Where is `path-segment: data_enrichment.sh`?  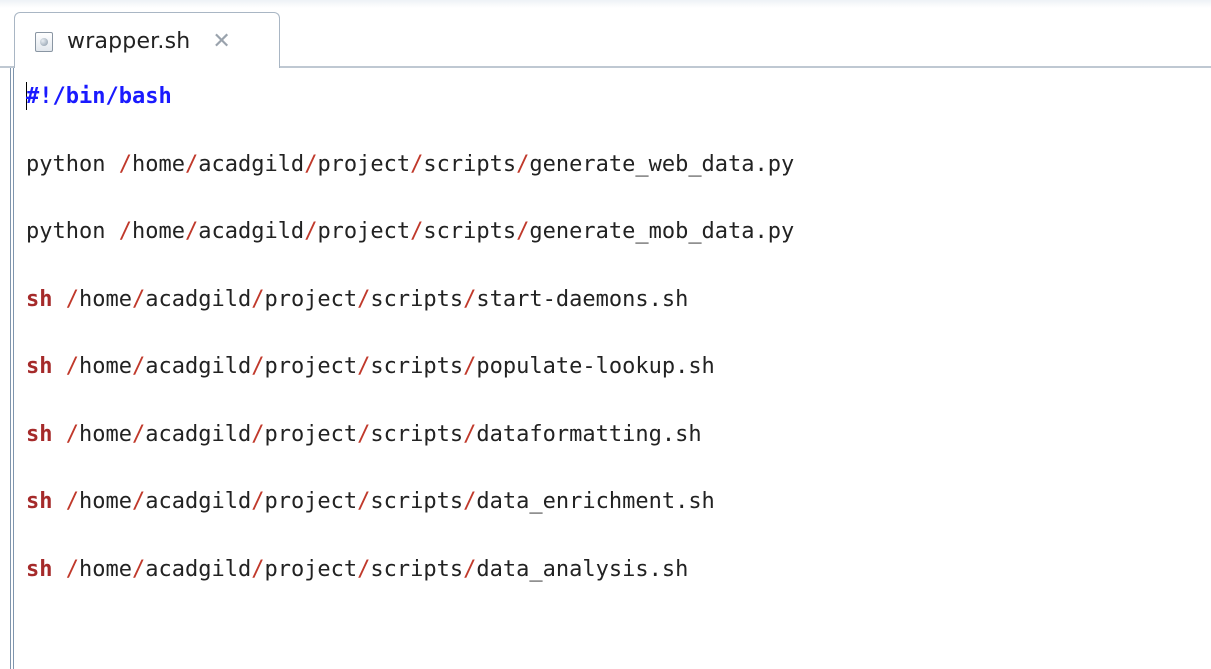
path-segment: data_enrichment.sh is located at coordinates (595, 501).